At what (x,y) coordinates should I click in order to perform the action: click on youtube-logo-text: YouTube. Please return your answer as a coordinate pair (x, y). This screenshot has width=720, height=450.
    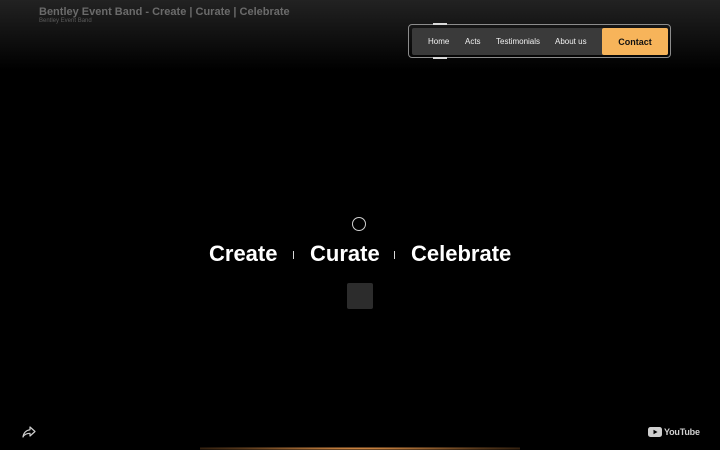
    Looking at the image, I should click on (682, 432).